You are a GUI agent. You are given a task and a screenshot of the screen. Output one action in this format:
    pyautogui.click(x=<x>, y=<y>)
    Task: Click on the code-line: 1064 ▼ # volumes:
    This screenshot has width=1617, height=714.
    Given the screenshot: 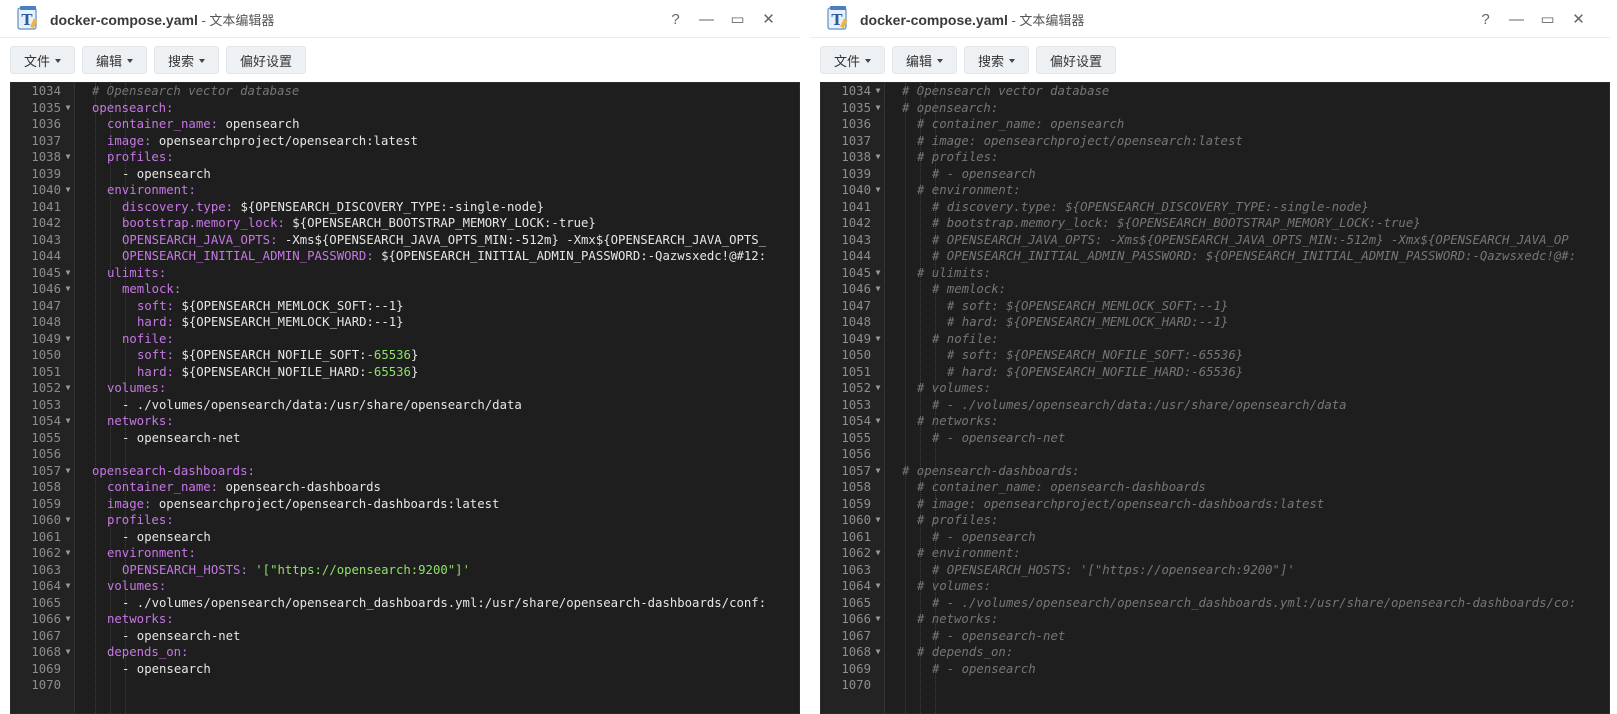 What is the action you would take?
    pyautogui.click(x=1215, y=586)
    